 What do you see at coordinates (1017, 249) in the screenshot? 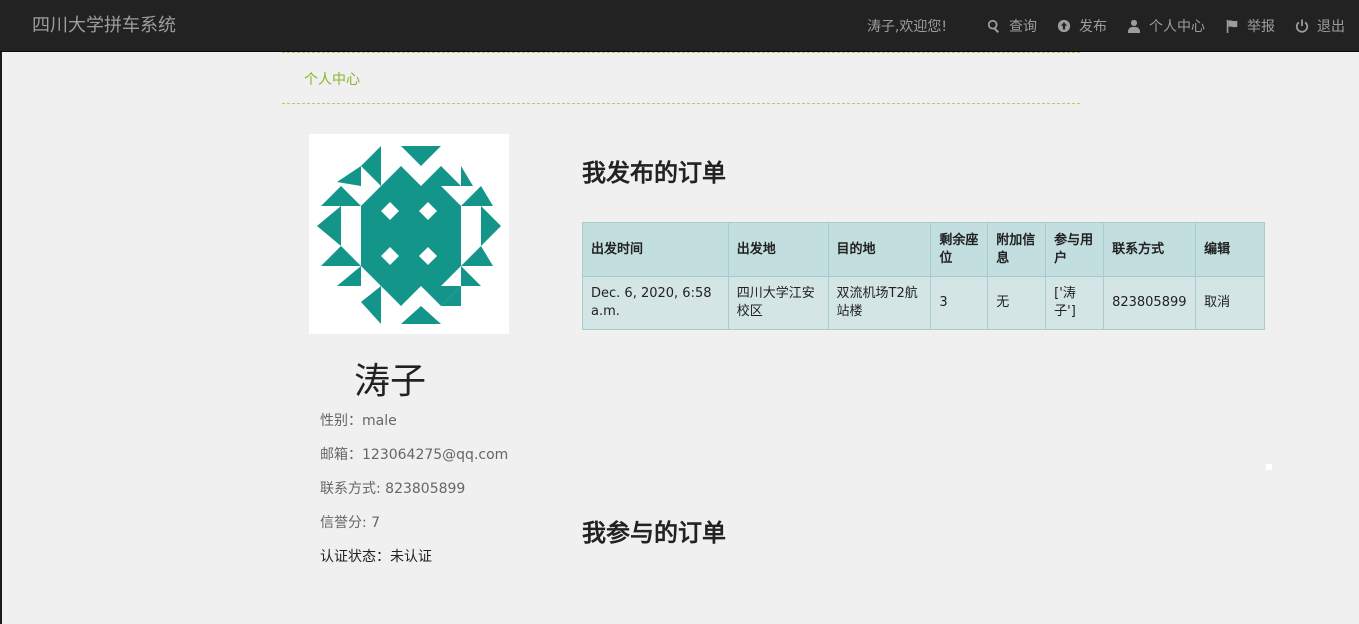
I see `col-extra: 附加信息` at bounding box center [1017, 249].